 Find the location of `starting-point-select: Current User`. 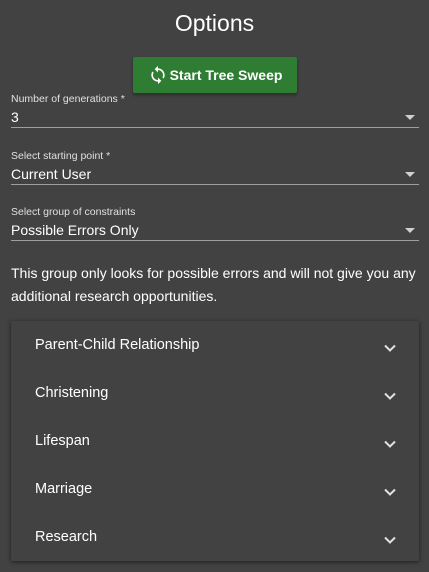

starting-point-select: Current User is located at coordinates (215, 174).